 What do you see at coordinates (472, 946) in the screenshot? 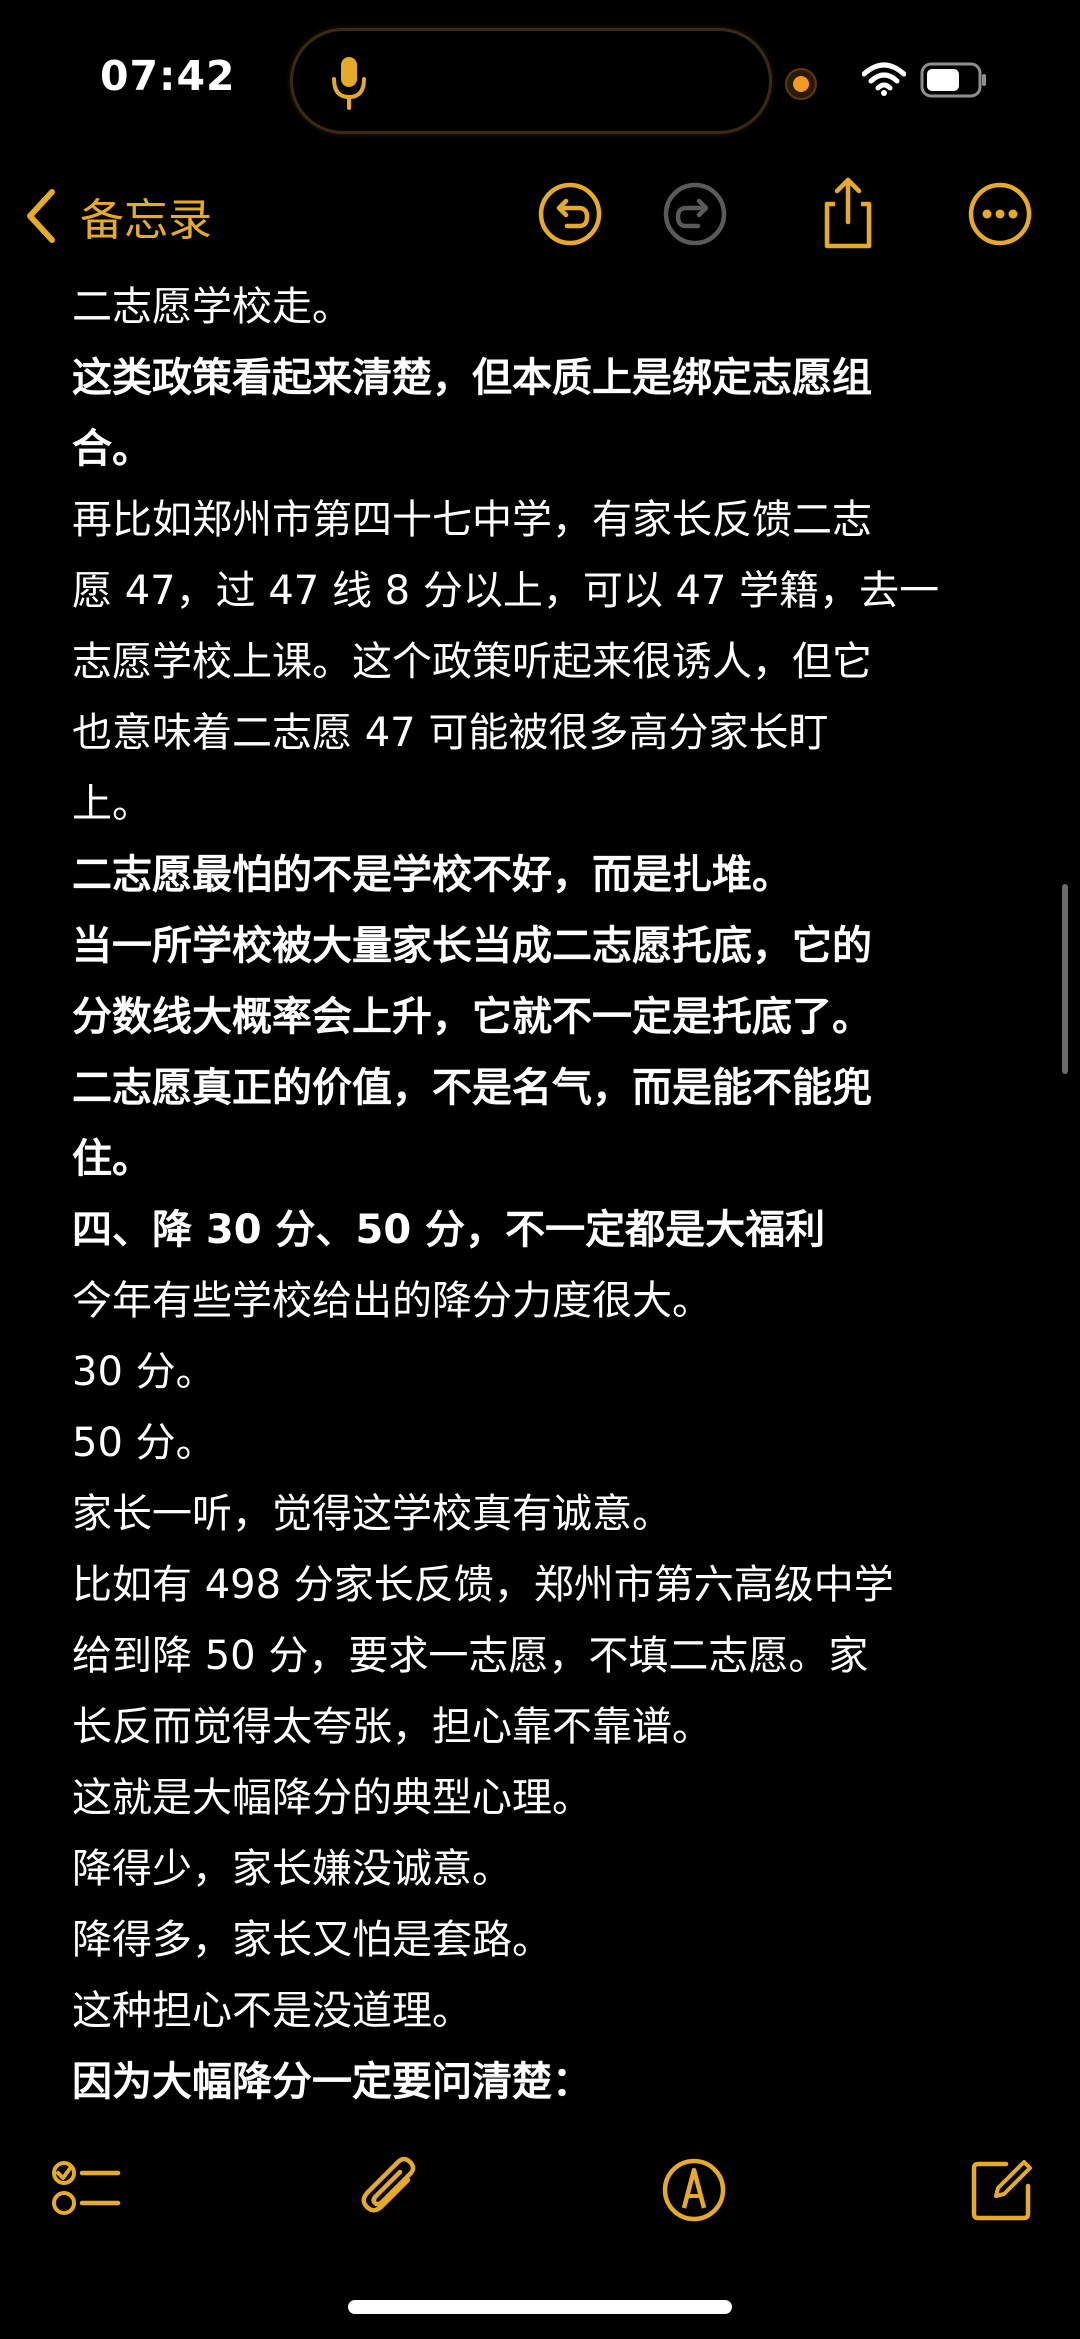
I see `note-line: 当一所学校被大量家长当成二志愿托底，它的` at bounding box center [472, 946].